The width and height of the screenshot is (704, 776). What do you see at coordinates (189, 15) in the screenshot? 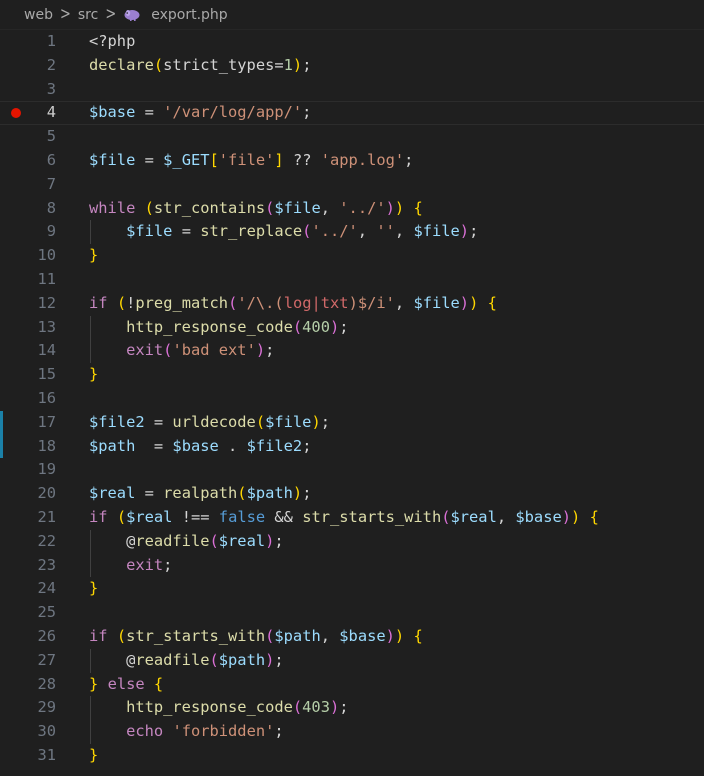
I see `breadcrumb-file: export.php` at bounding box center [189, 15].